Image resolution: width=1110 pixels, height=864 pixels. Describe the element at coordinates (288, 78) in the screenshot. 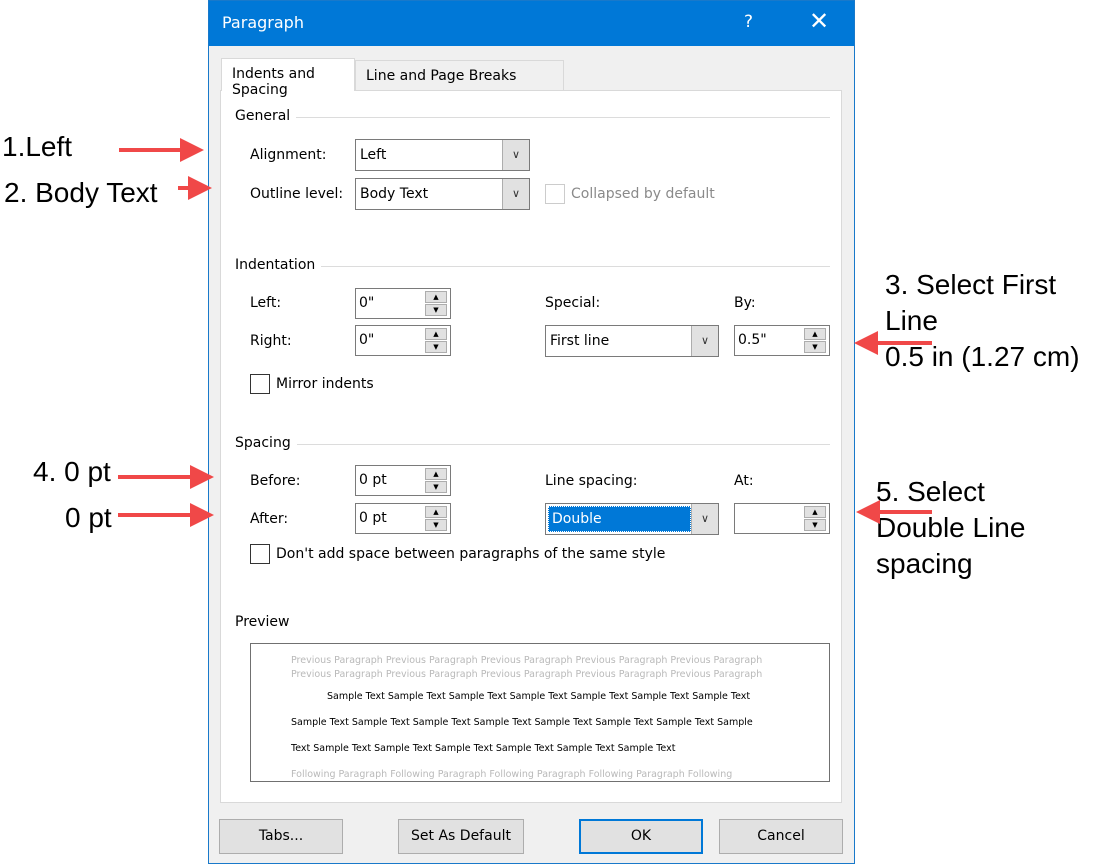

I see `tab-indents-and-spacing: Indents and Spacing` at that location.